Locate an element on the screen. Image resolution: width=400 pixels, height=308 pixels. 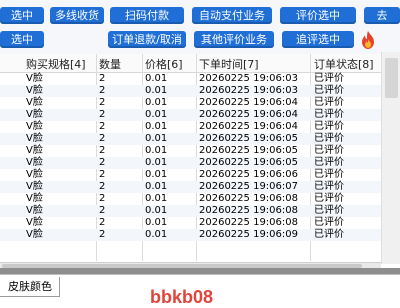
auto-pay-business-button: 自动支付业务 is located at coordinates (232, 15).